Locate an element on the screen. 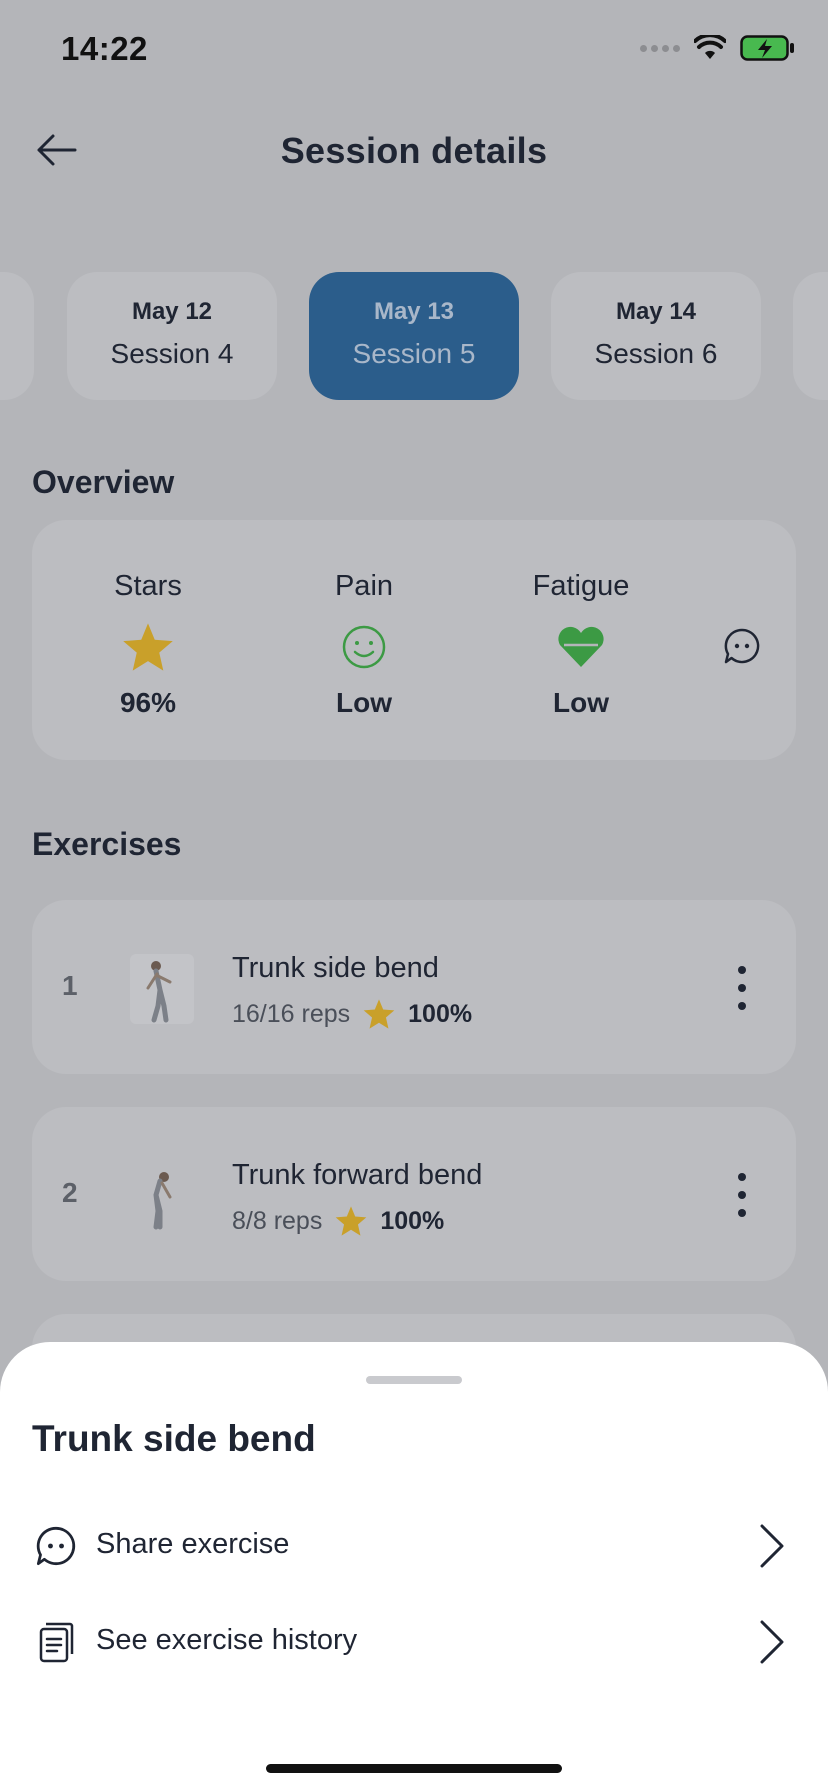  exercise-card-2: 2 Trunk forward bend 8/8 reps 100% is located at coordinates (414, 1194).